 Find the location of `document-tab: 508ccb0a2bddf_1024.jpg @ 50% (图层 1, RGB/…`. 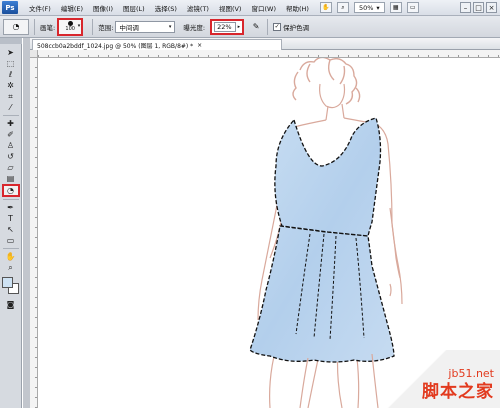

document-tab: 508ccb0a2bddf_1024.jpg @ 50% (图层 1, RGB/… is located at coordinates (157, 44).